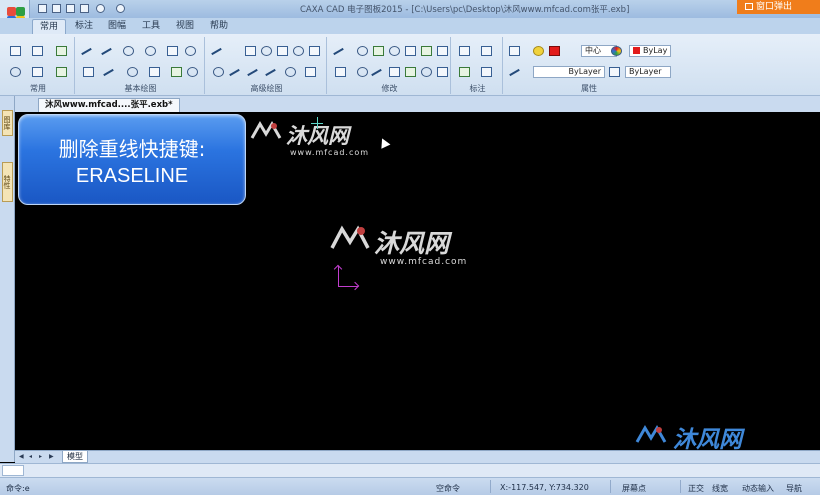 The height and width of the screenshot is (495, 820). Describe the element at coordinates (140, 88) in the screenshot. I see `group-label-basic-draw: 基本绘图` at that location.